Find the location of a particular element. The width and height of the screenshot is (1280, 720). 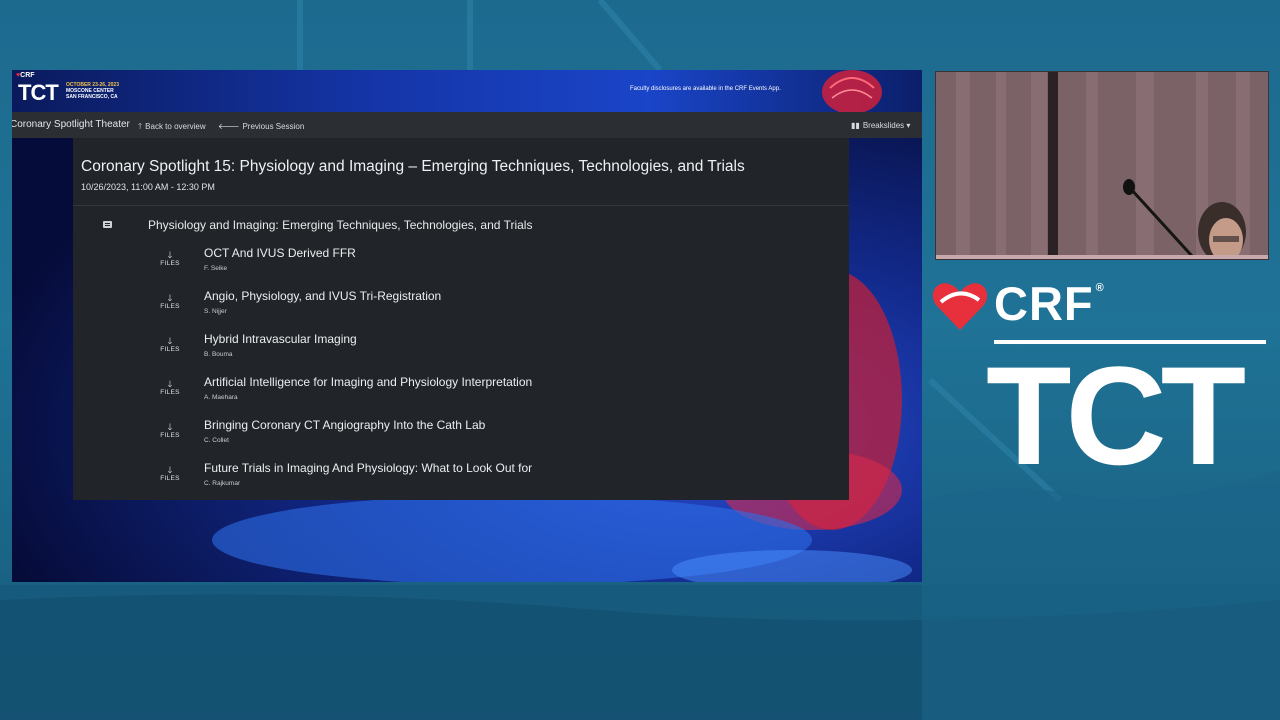

crf-logo-small: ♥CRF is located at coordinates (25, 75).